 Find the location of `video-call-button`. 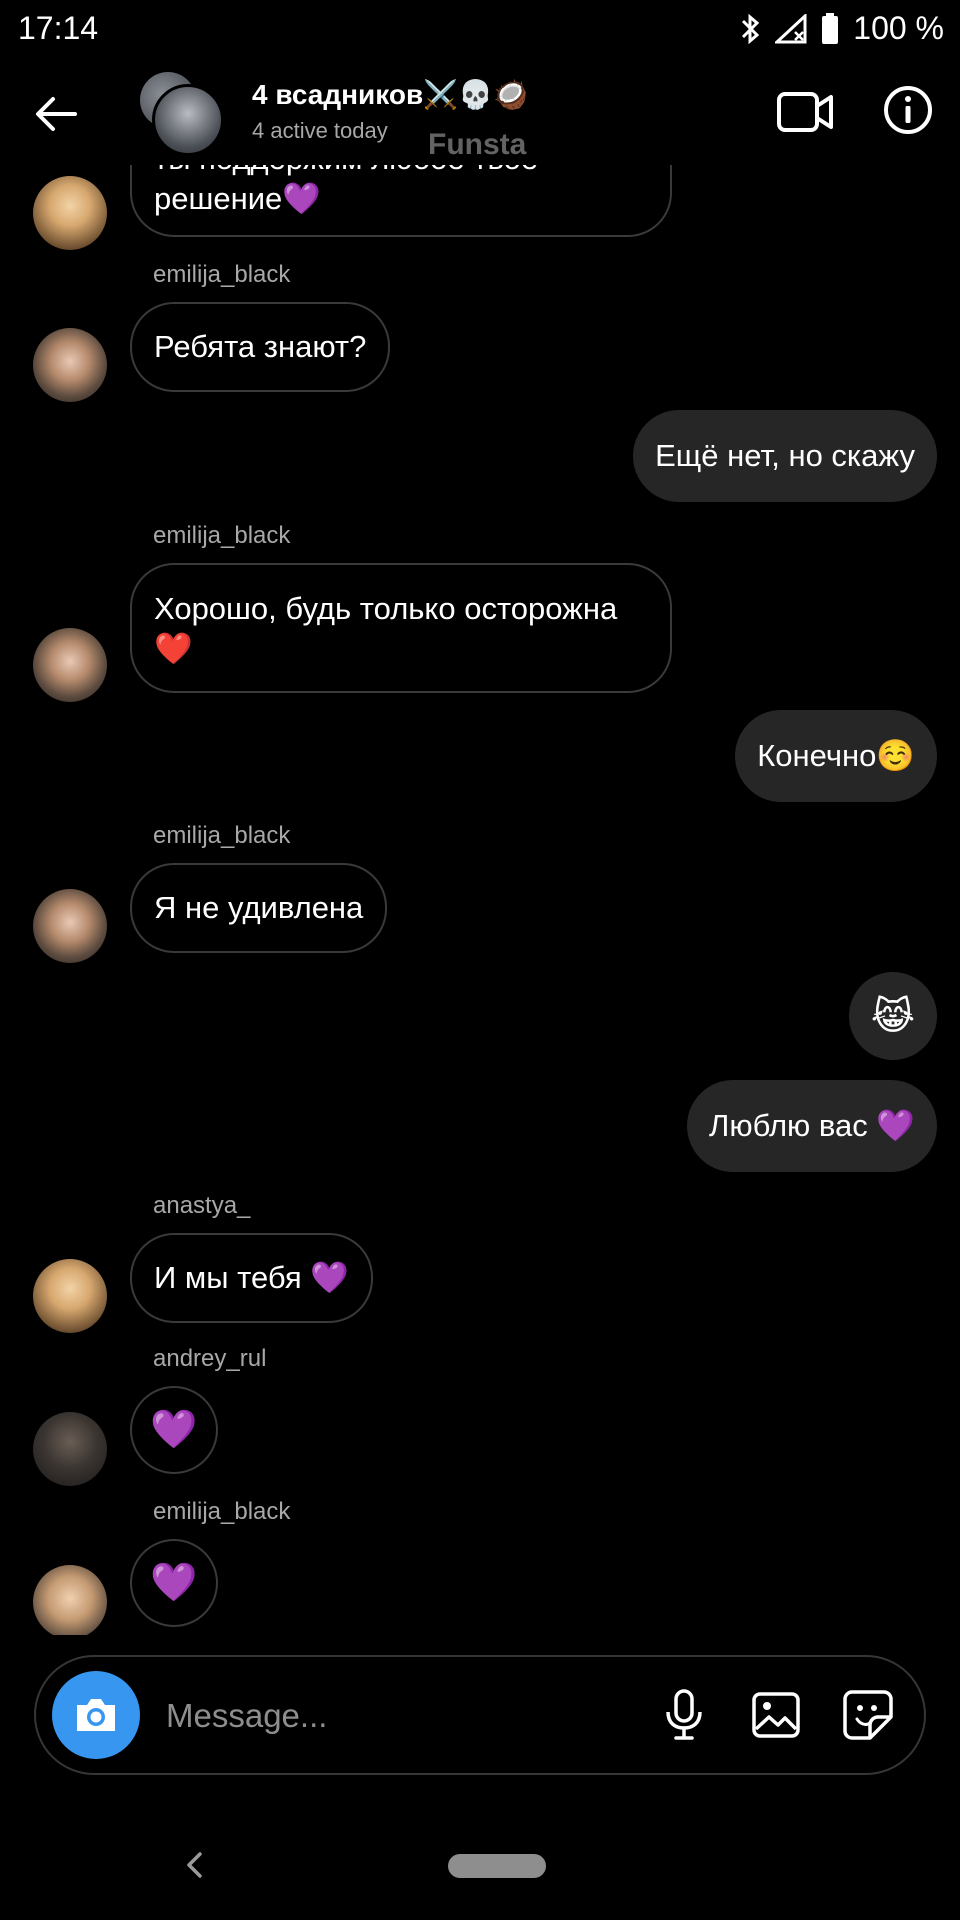

video-call-button is located at coordinates (805, 112).